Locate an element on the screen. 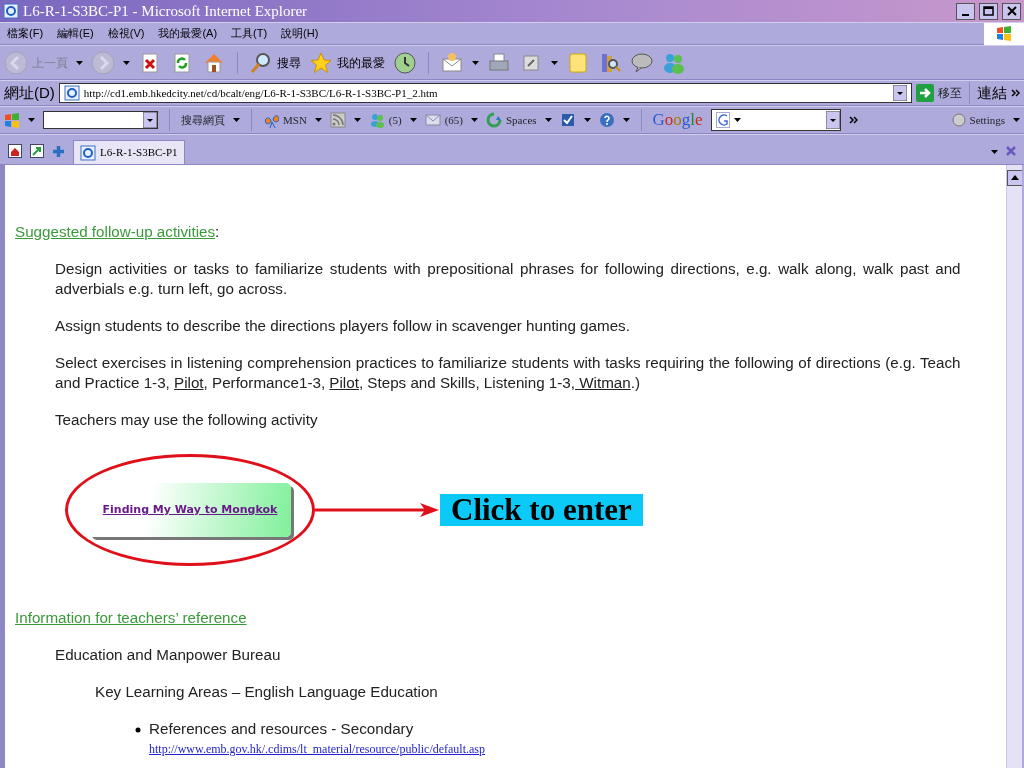 This screenshot has width=1024, height=768. close-icon is located at coordinates (1011, 11).